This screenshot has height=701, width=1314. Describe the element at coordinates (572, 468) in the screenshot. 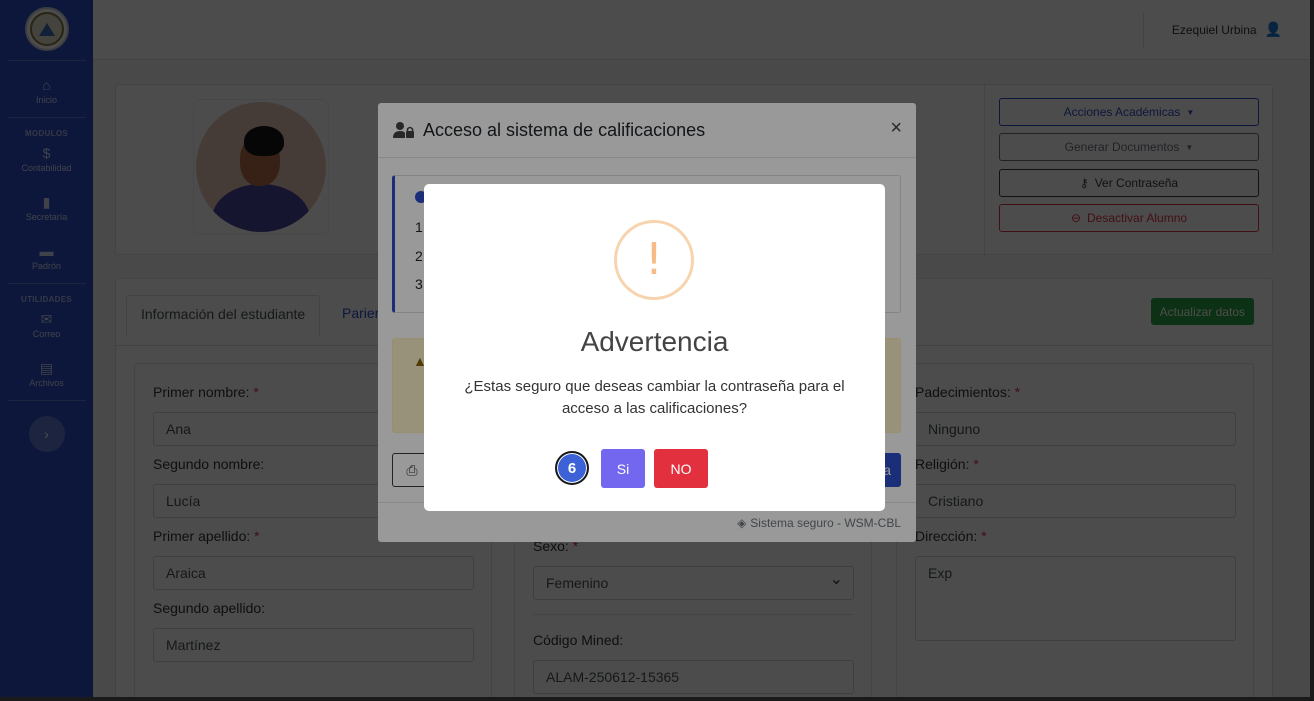

I see `countdown-badge: 6` at that location.